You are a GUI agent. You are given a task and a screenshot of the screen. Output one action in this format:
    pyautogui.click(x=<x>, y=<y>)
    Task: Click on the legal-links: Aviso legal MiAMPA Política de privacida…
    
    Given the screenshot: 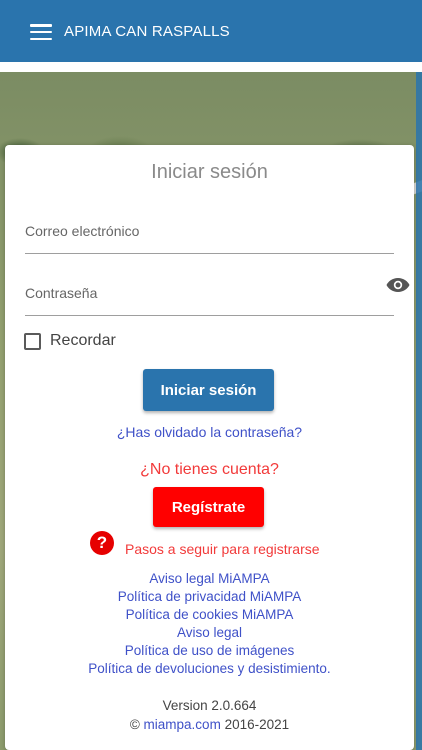 What is the action you would take?
    pyautogui.click(x=209, y=624)
    